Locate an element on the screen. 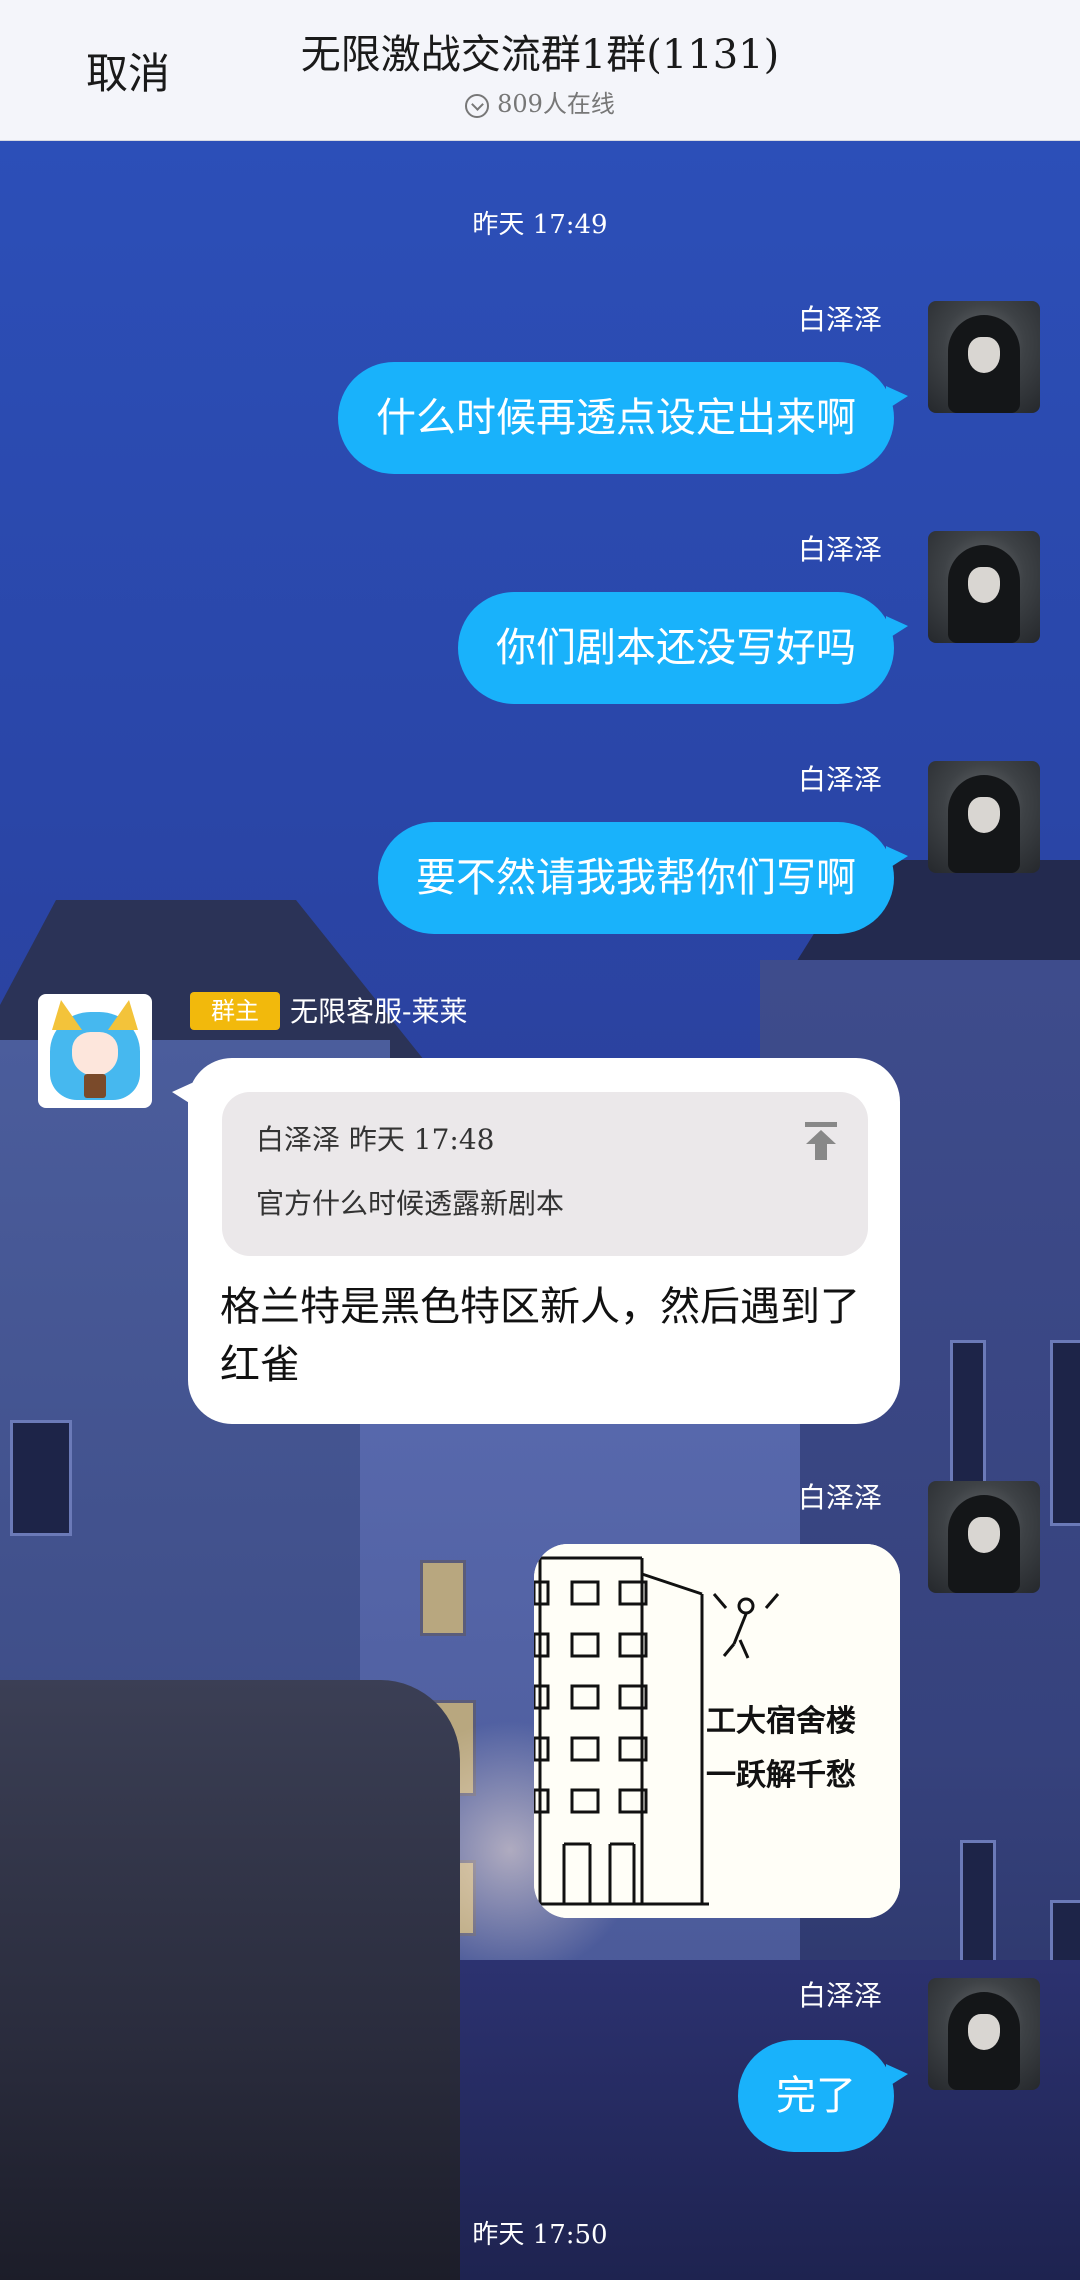  online-status: 809人在线 is located at coordinates (540, 101).